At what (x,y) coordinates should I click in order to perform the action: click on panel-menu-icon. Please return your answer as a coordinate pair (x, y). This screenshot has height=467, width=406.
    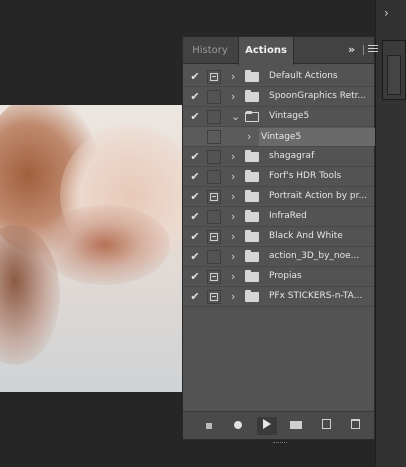
    Looking at the image, I should click on (373, 50).